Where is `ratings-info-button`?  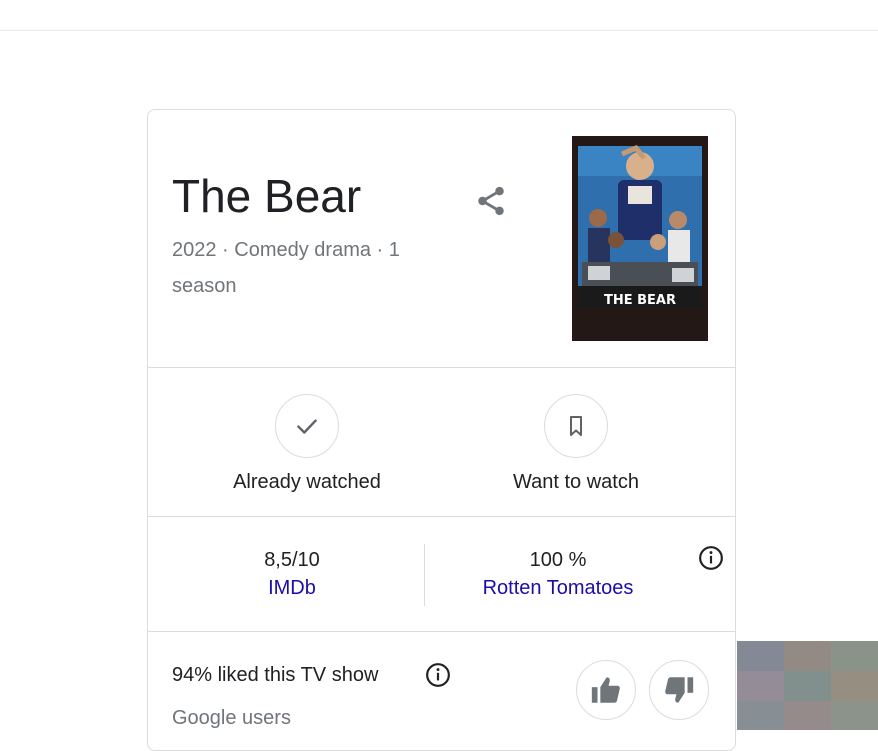
ratings-info-button is located at coordinates (711, 558).